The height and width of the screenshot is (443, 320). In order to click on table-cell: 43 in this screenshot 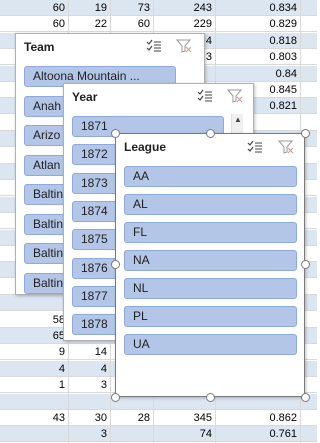, I will do `click(34, 418)`.